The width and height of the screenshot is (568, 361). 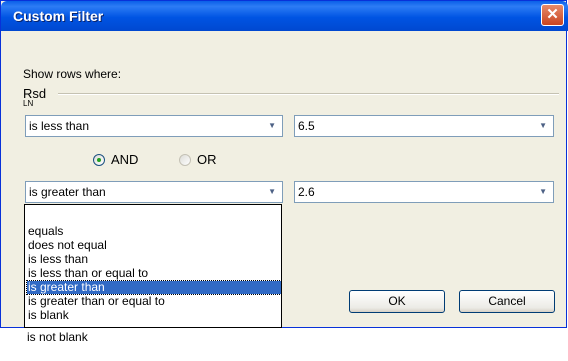 What do you see at coordinates (284, 16) in the screenshot?
I see `title-bar: Custom Filter ✕` at bounding box center [284, 16].